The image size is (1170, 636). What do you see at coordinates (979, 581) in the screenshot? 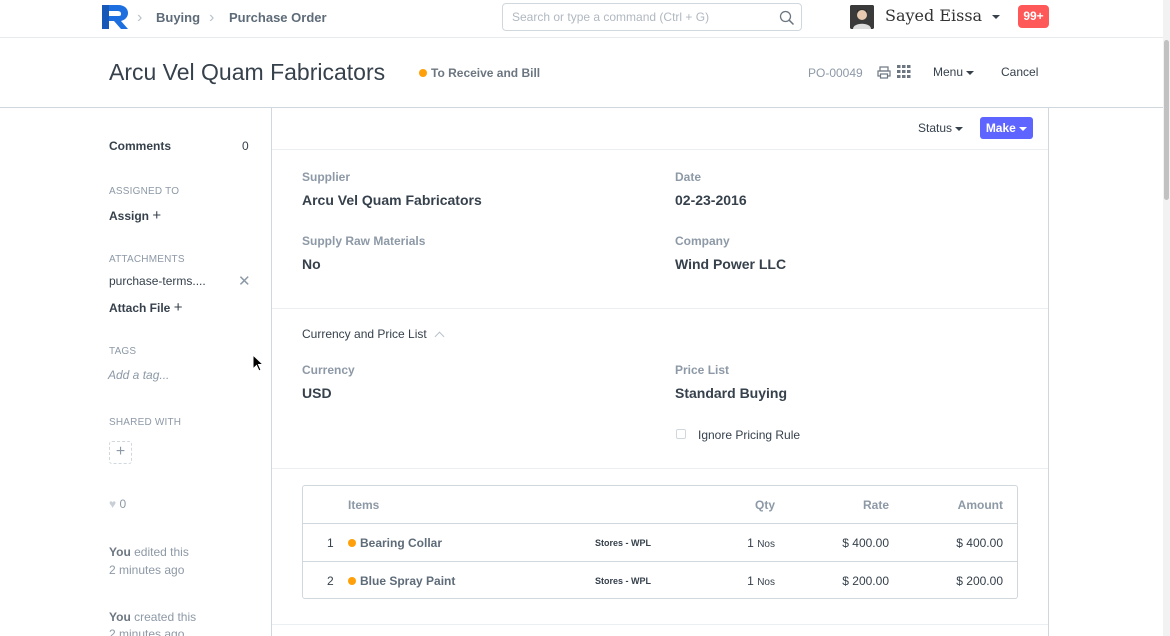
I see `amount: $ 200.00` at bounding box center [979, 581].